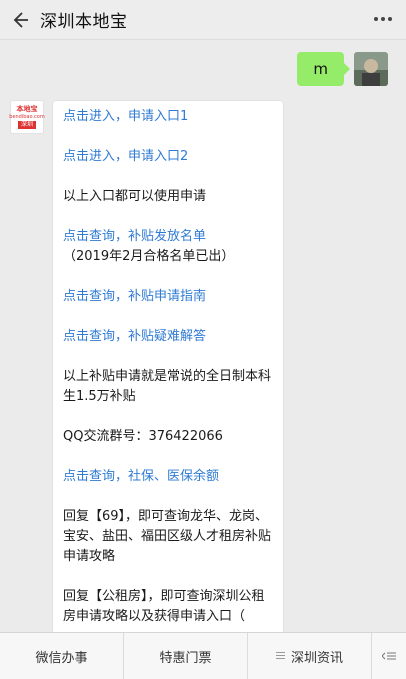  I want to click on link-social-security-balance: 点击查询，社保、医保余额, so click(168, 477).